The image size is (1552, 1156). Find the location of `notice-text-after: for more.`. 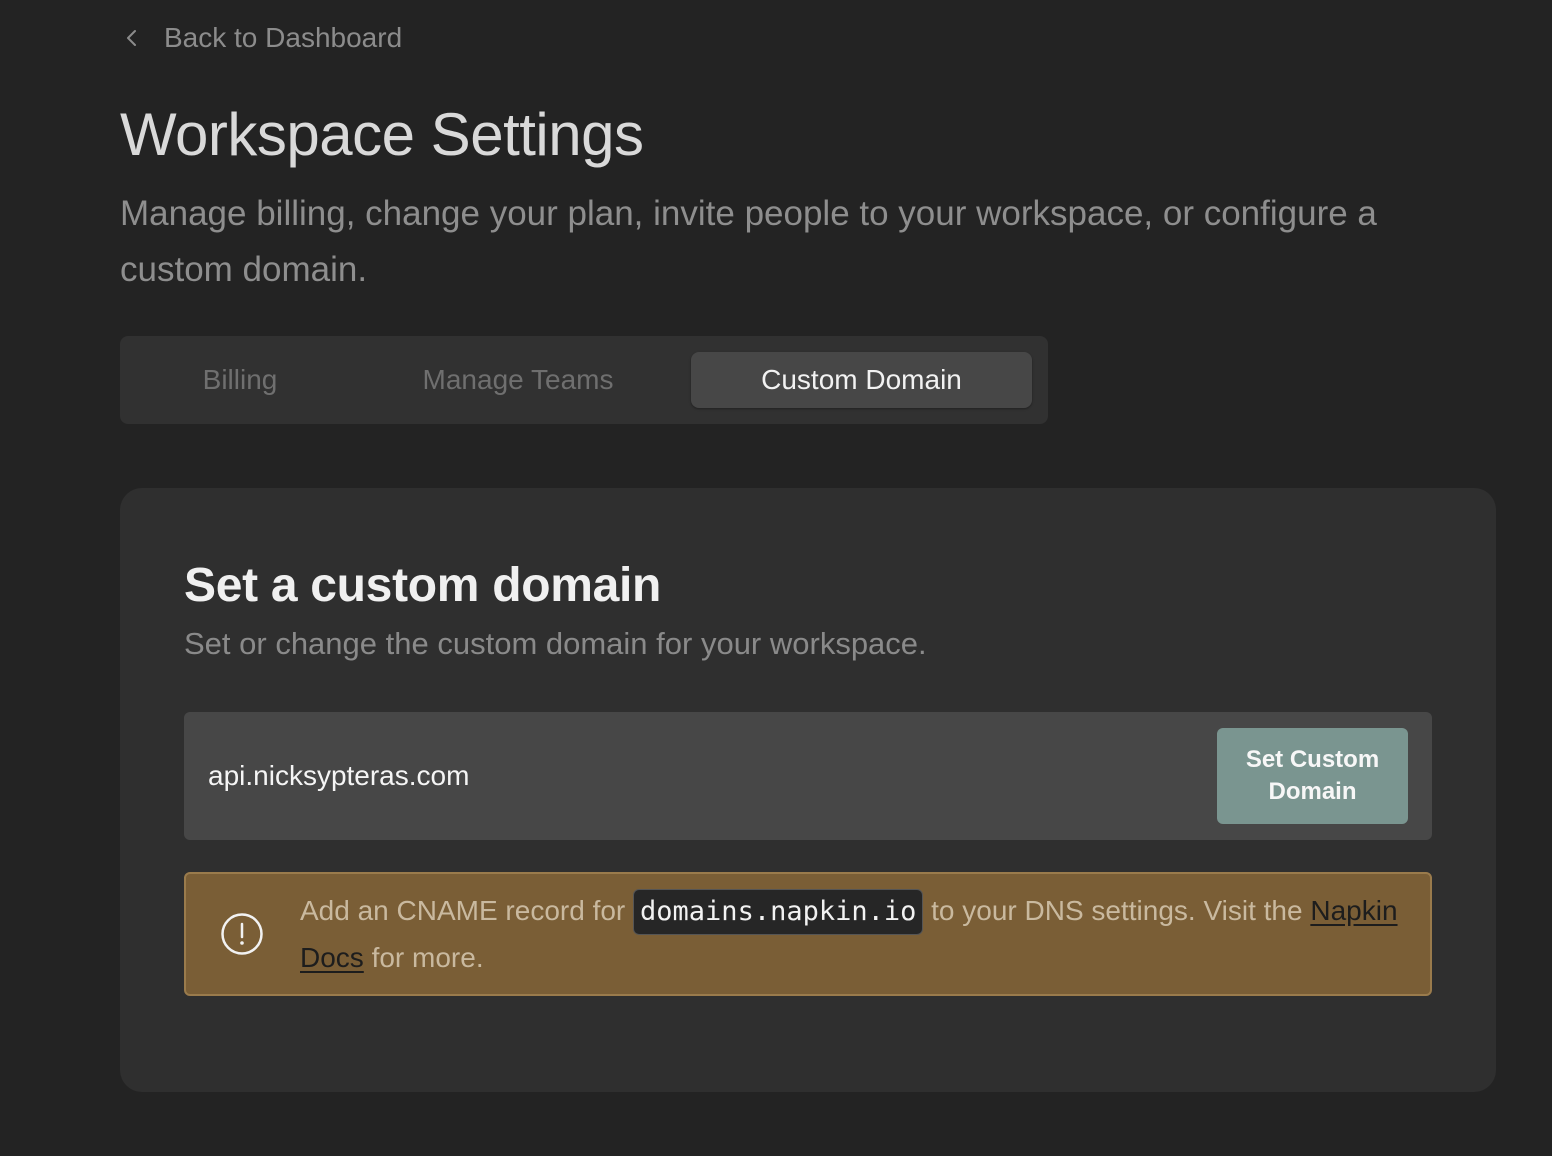

notice-text-after: for more. is located at coordinates (423, 957).